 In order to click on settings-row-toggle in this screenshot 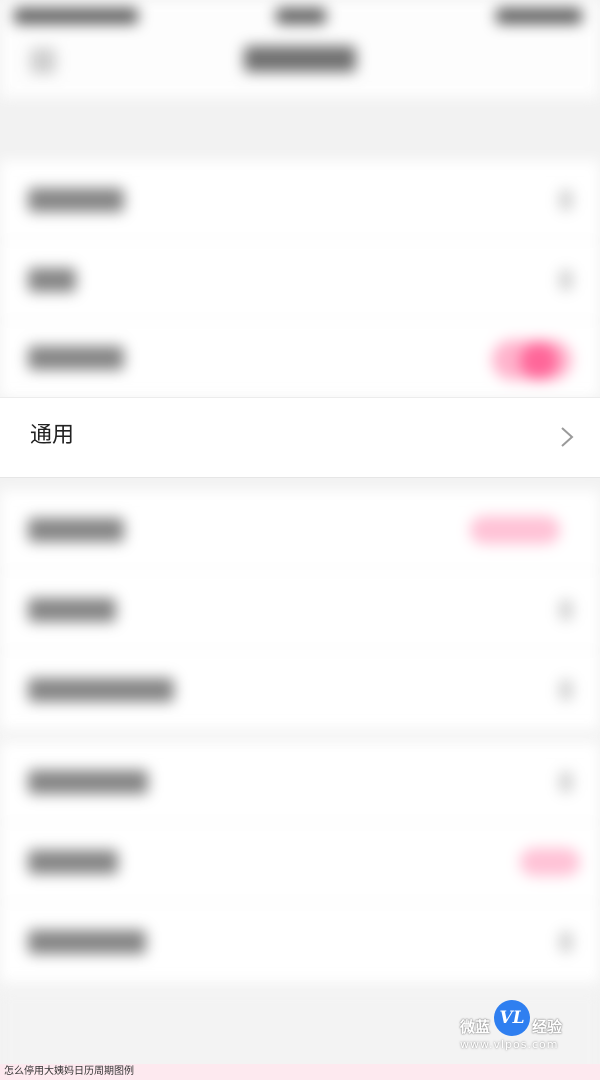, I will do `click(300, 358)`.